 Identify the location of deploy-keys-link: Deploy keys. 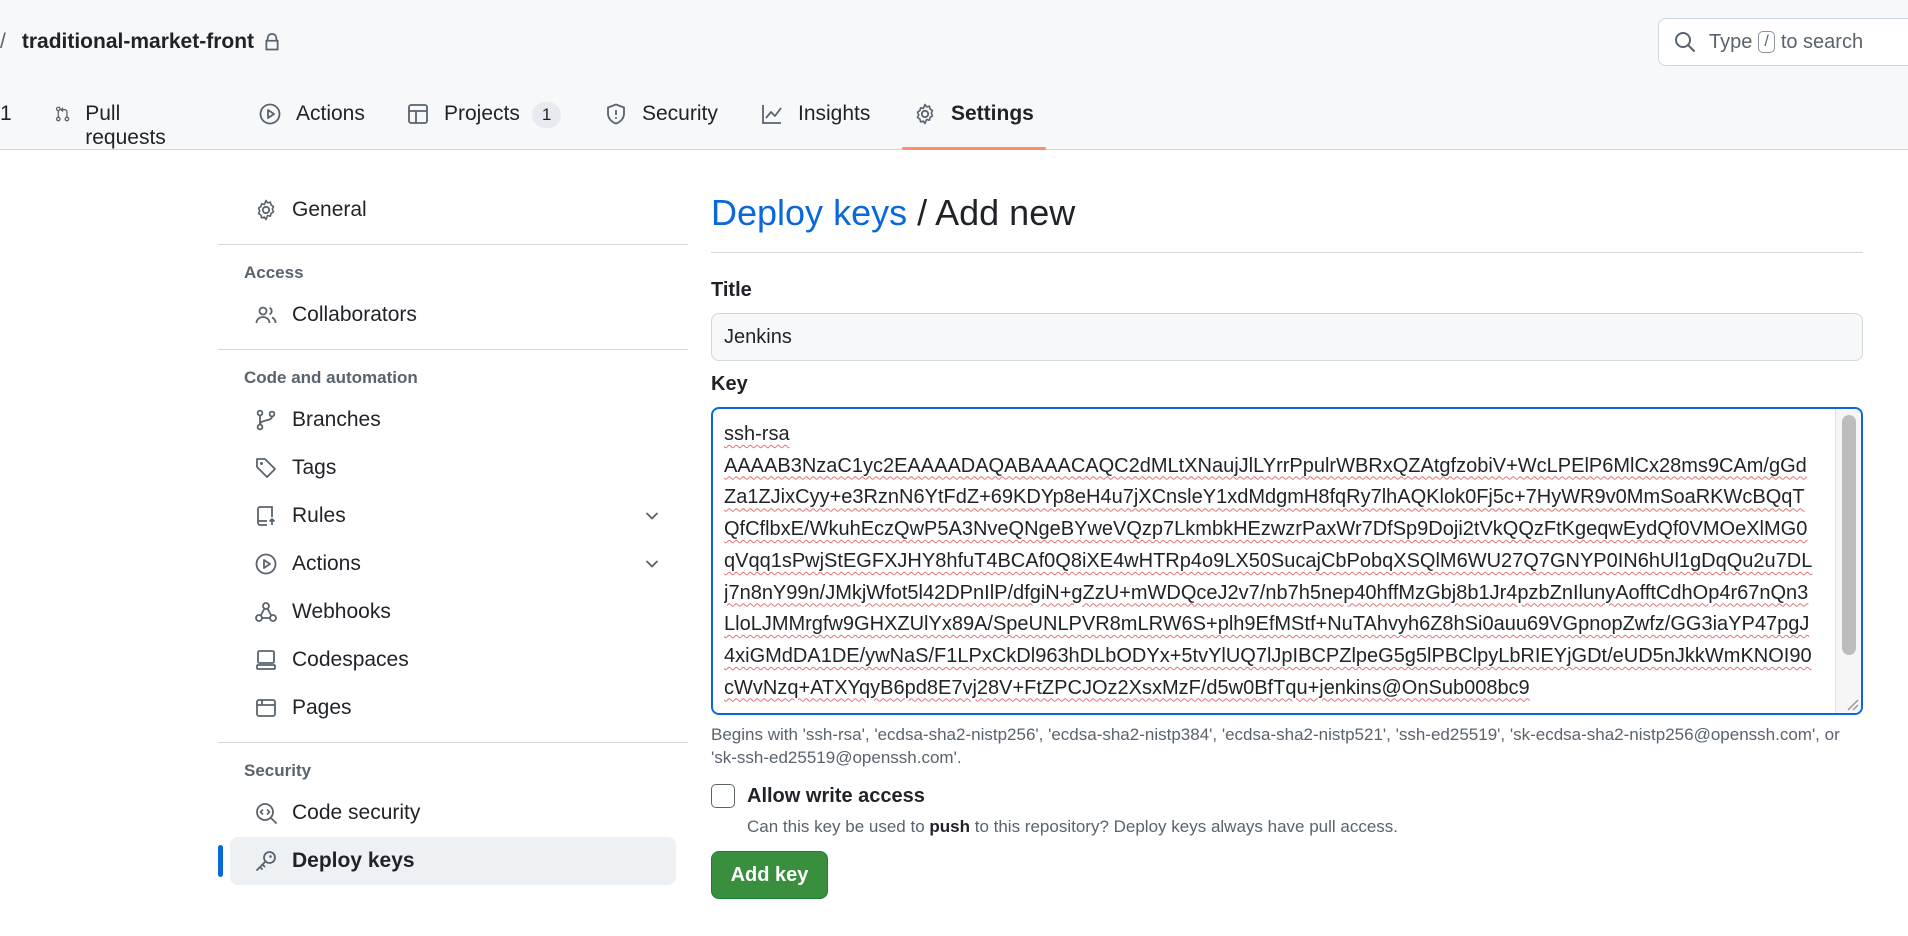
(809, 213).